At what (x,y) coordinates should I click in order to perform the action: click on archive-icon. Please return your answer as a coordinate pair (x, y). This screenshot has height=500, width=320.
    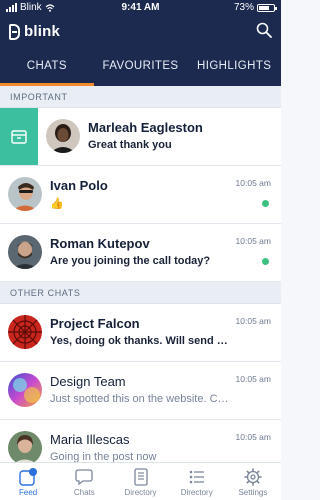
    Looking at the image, I should click on (19, 136).